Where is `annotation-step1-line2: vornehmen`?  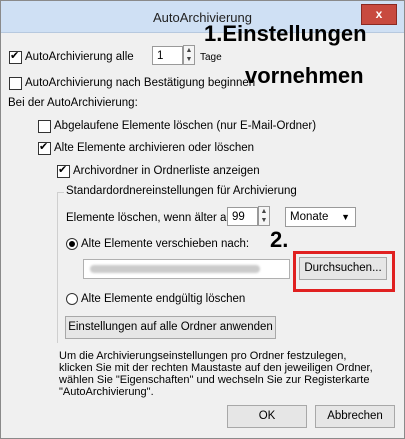
annotation-step1-line2: vornehmen is located at coordinates (304, 75).